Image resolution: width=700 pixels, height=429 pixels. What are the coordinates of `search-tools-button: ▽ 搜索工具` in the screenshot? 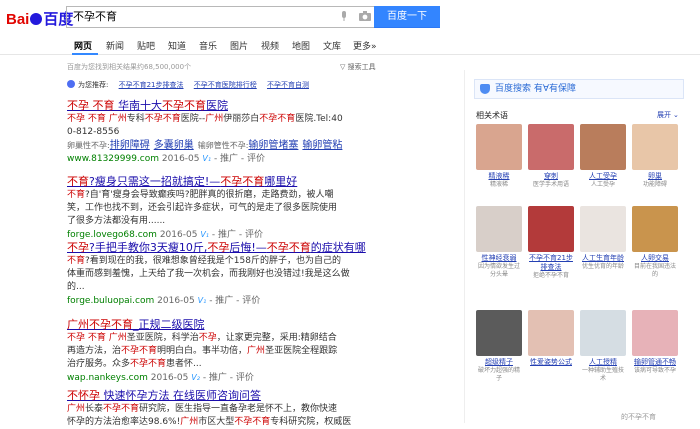 It's located at (358, 67).